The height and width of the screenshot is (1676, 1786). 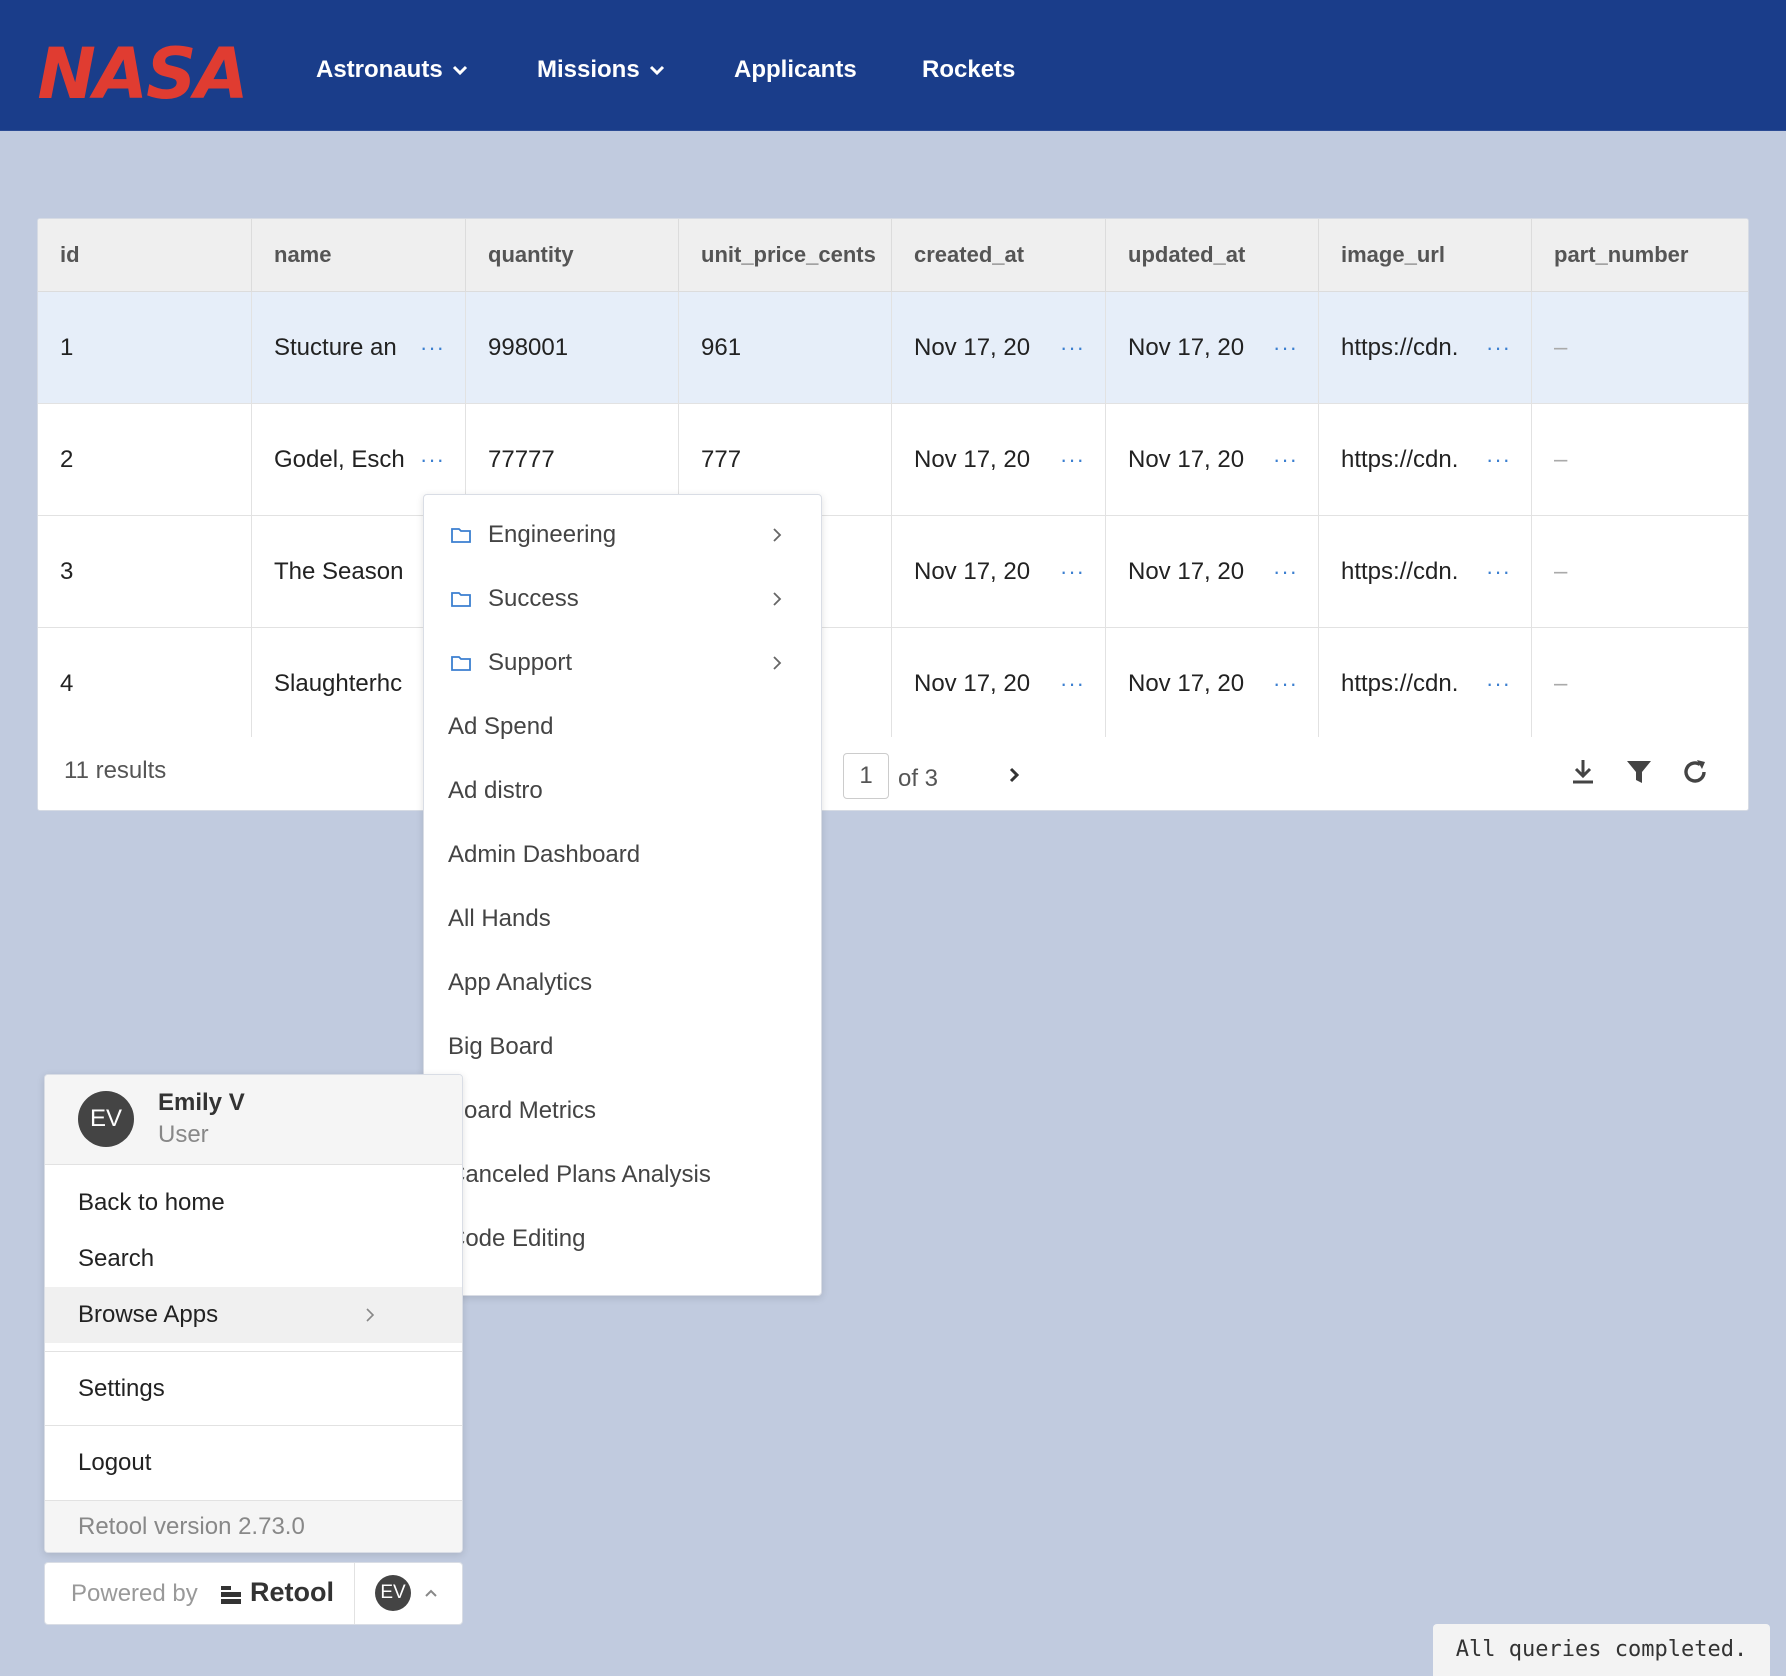 I want to click on nav-astronauts: Astronauts, so click(x=392, y=70).